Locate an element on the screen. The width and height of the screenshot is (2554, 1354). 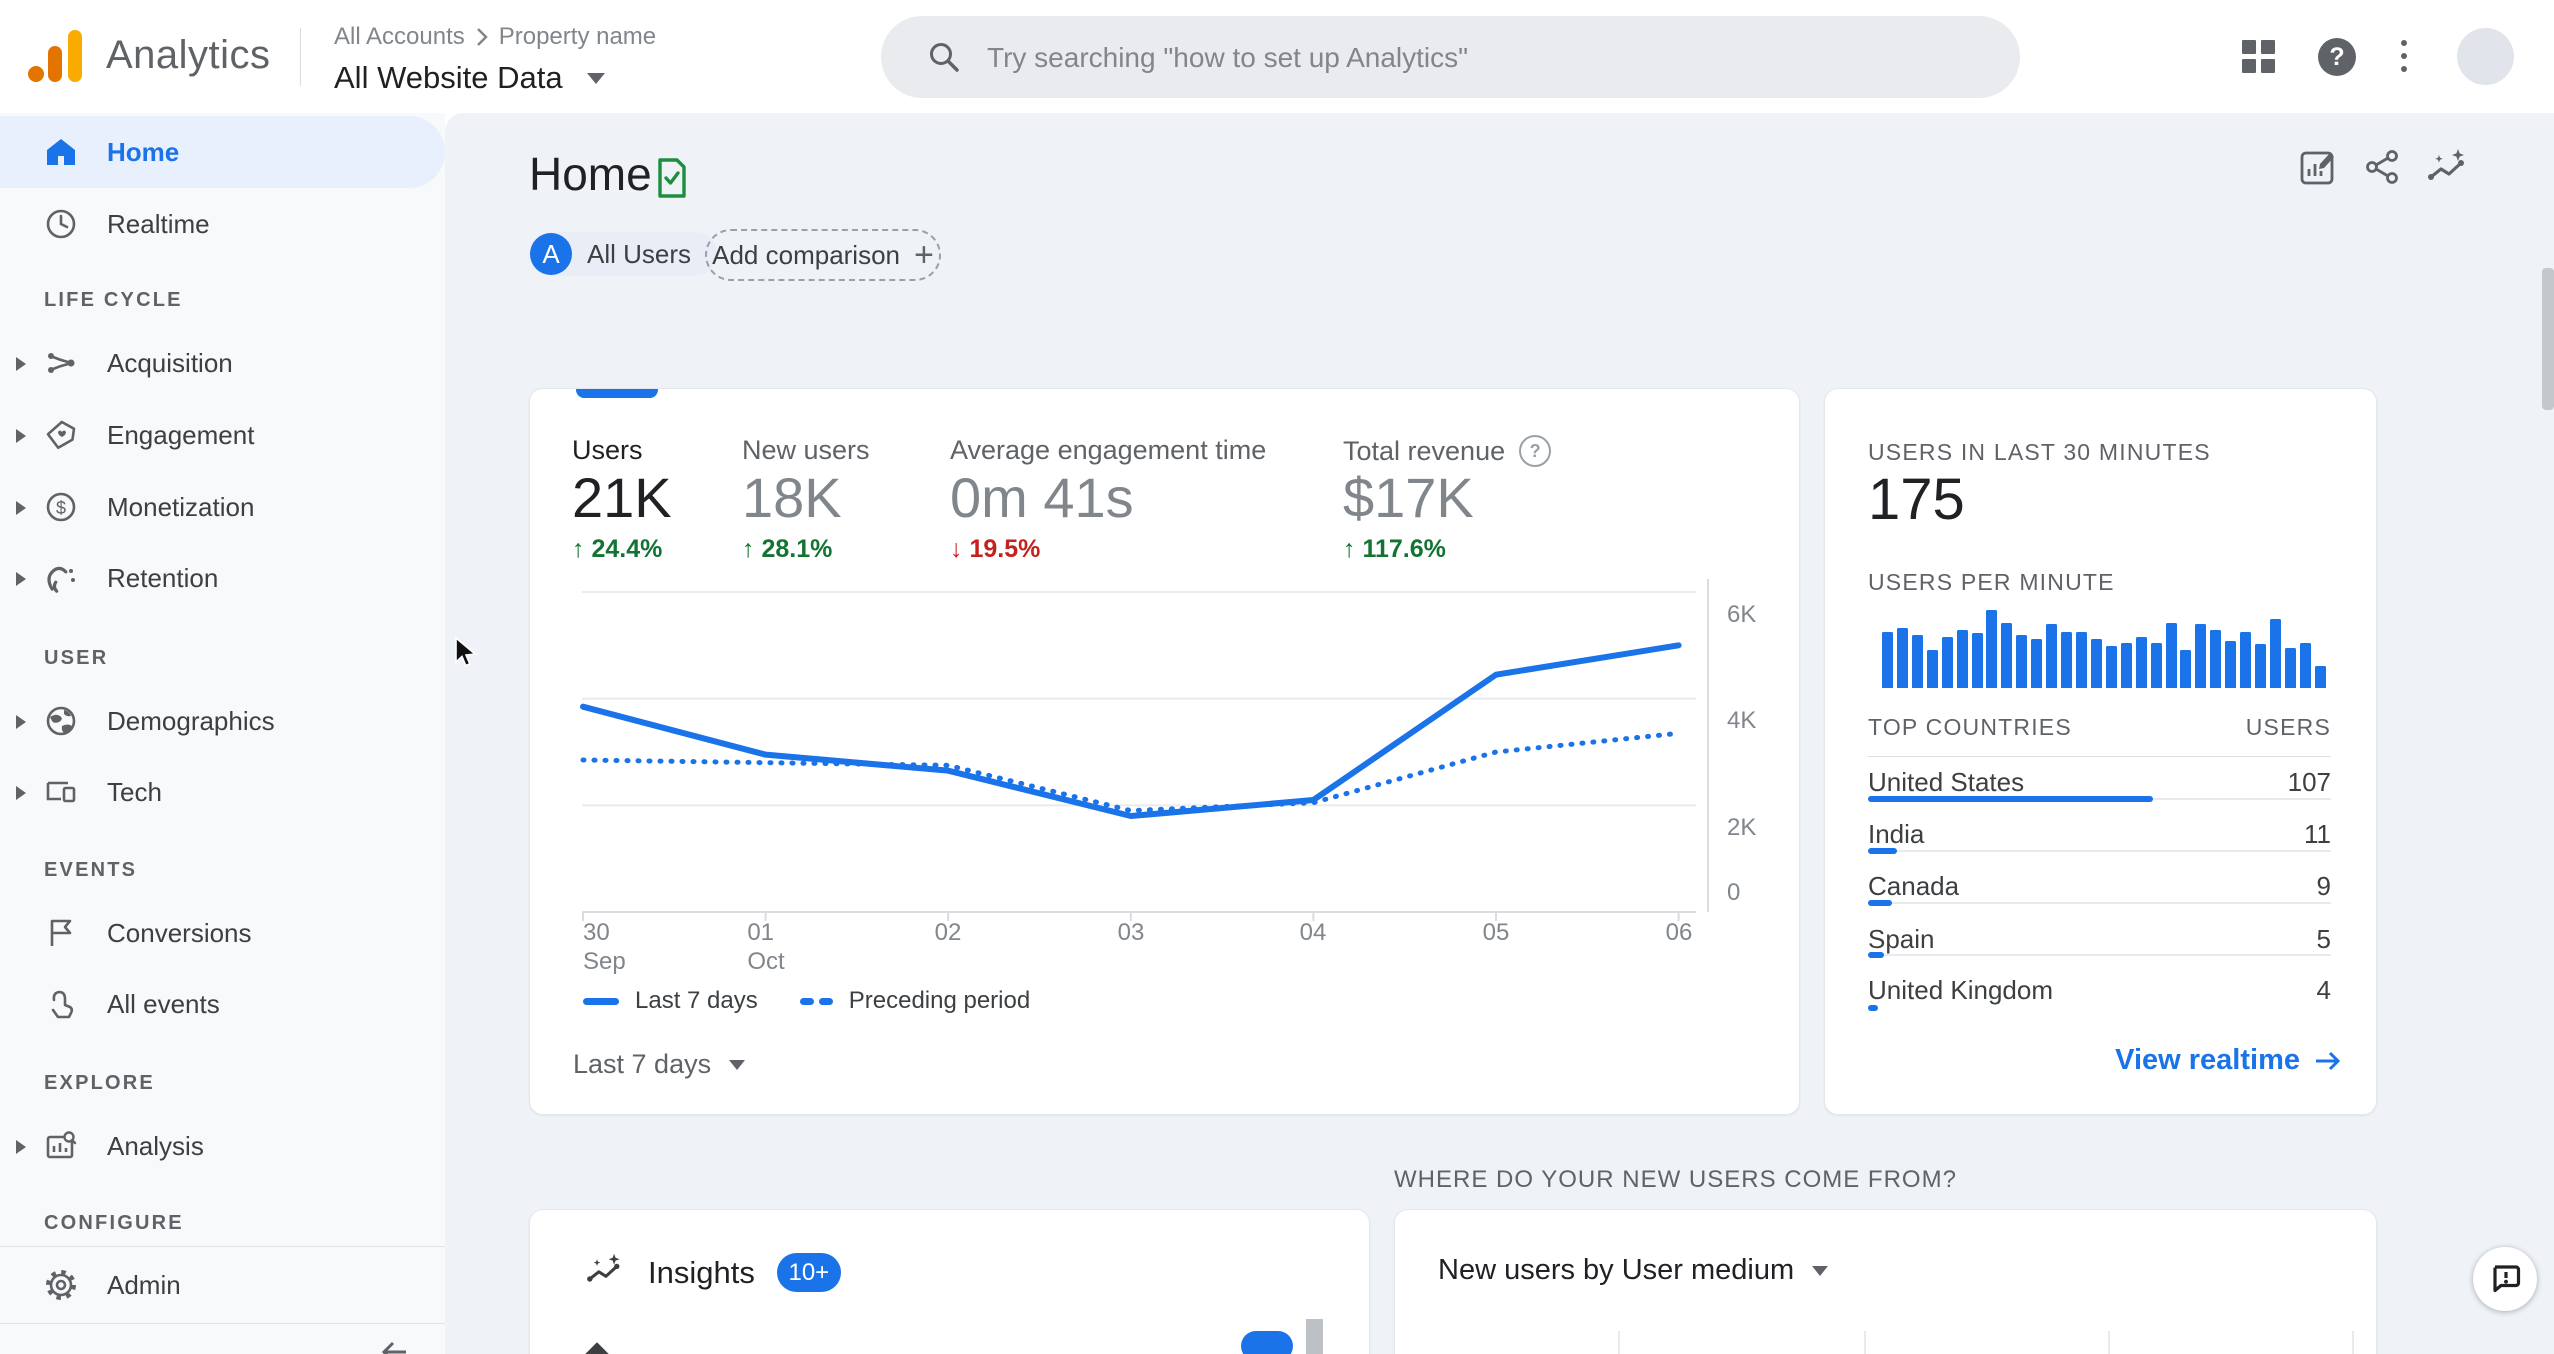
report-check-icon is located at coordinates (672, 180).